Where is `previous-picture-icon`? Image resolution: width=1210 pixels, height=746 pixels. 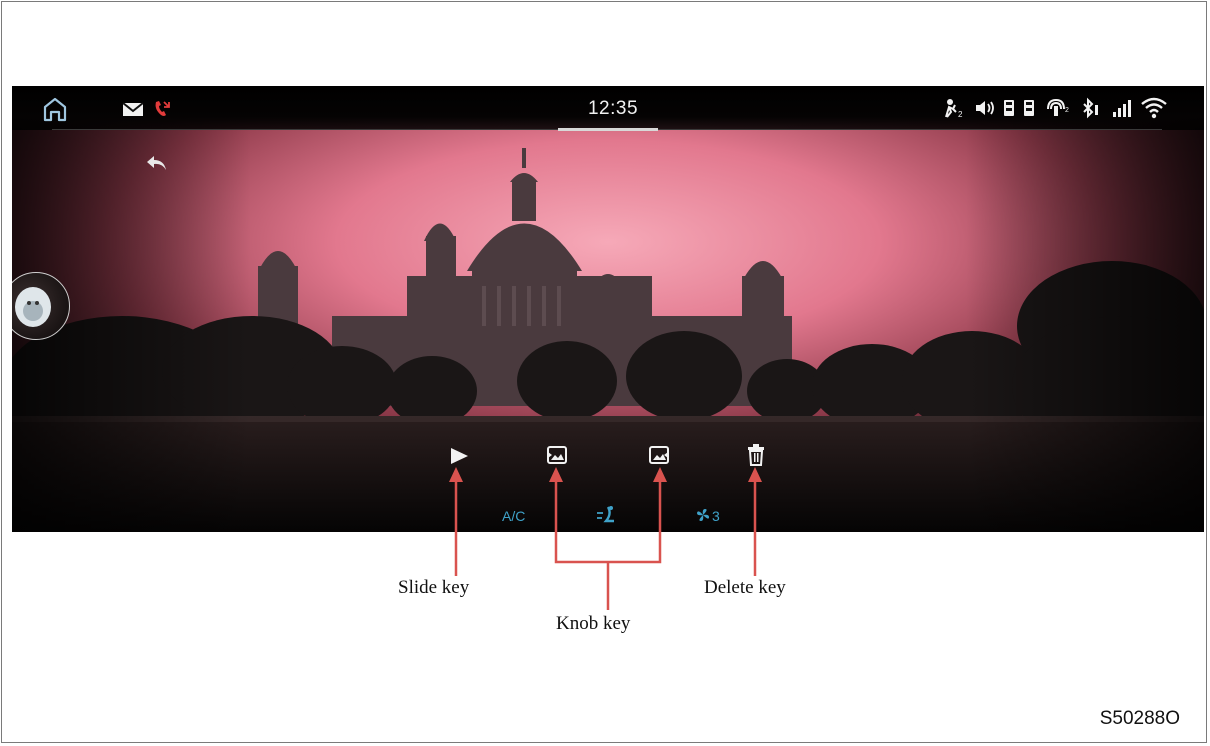
previous-picture-icon is located at coordinates (557, 455).